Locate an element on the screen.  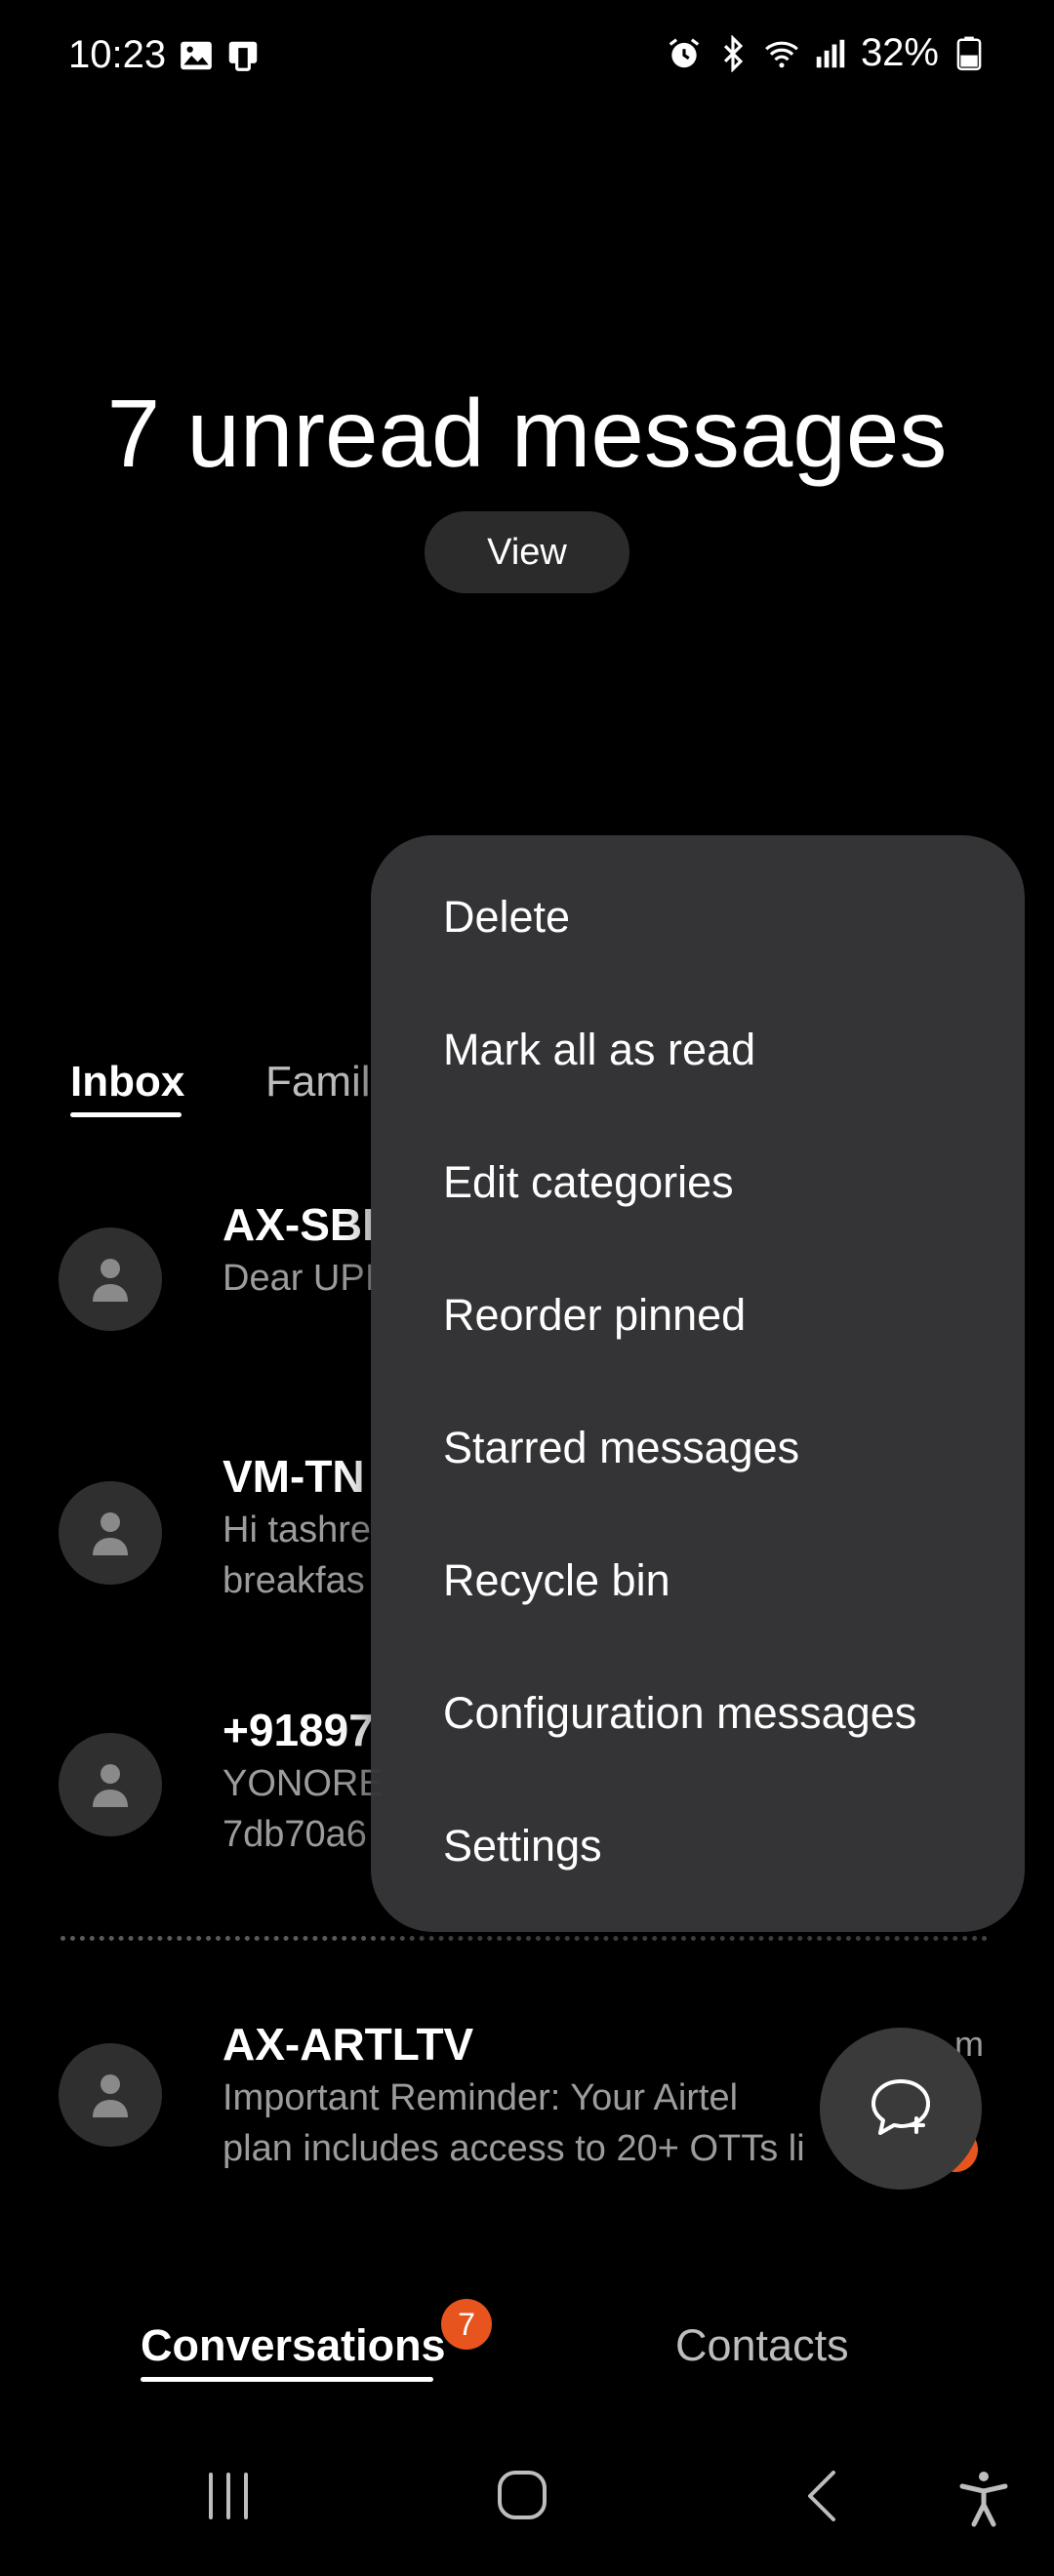
view-unread-button: View is located at coordinates (527, 552).